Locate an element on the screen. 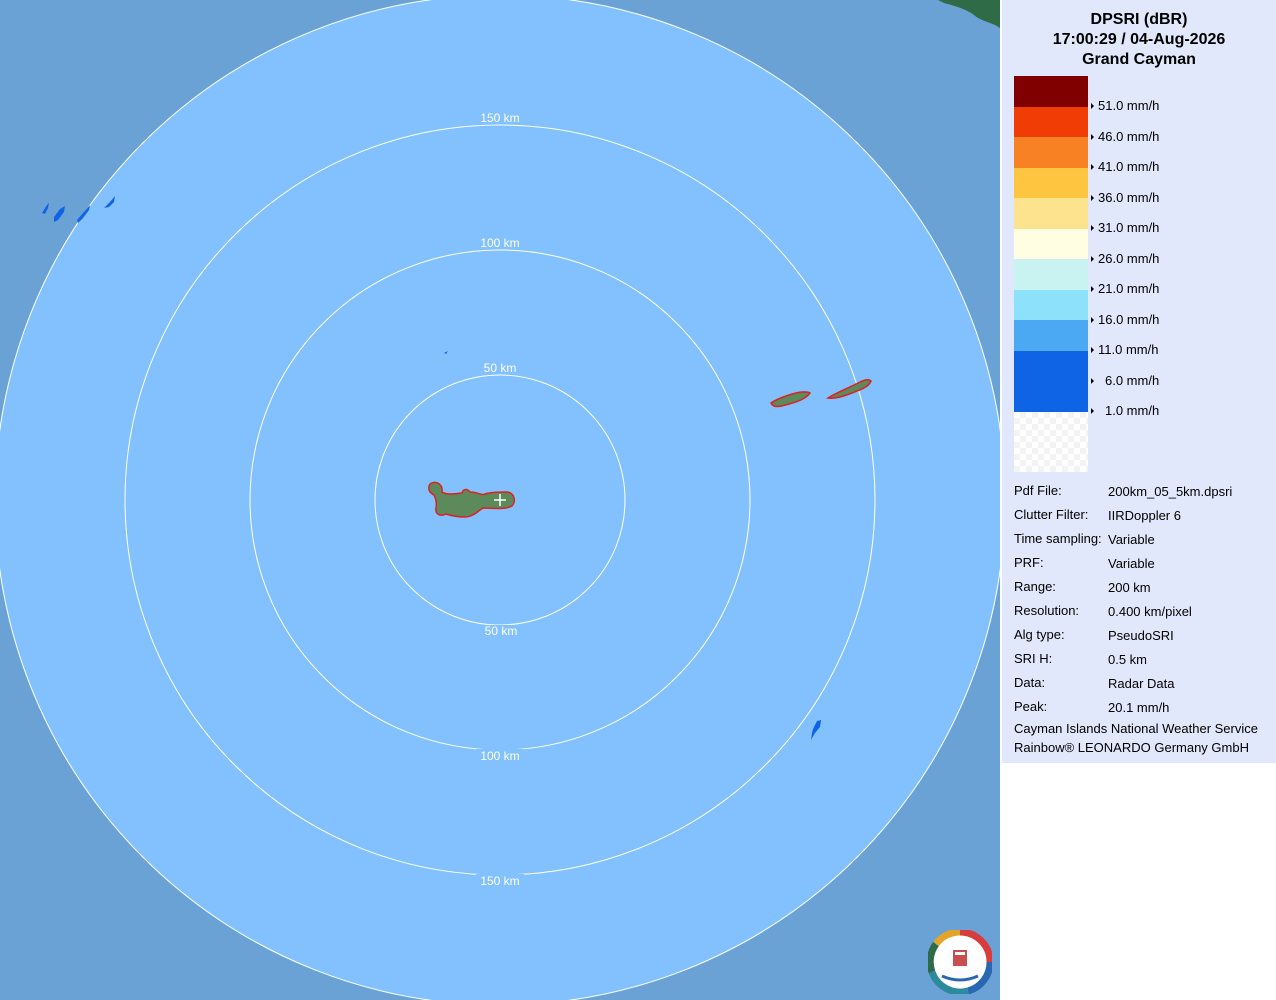 The width and height of the screenshot is (1276, 1000). cayman-nws-logo-icon is located at coordinates (960, 962).